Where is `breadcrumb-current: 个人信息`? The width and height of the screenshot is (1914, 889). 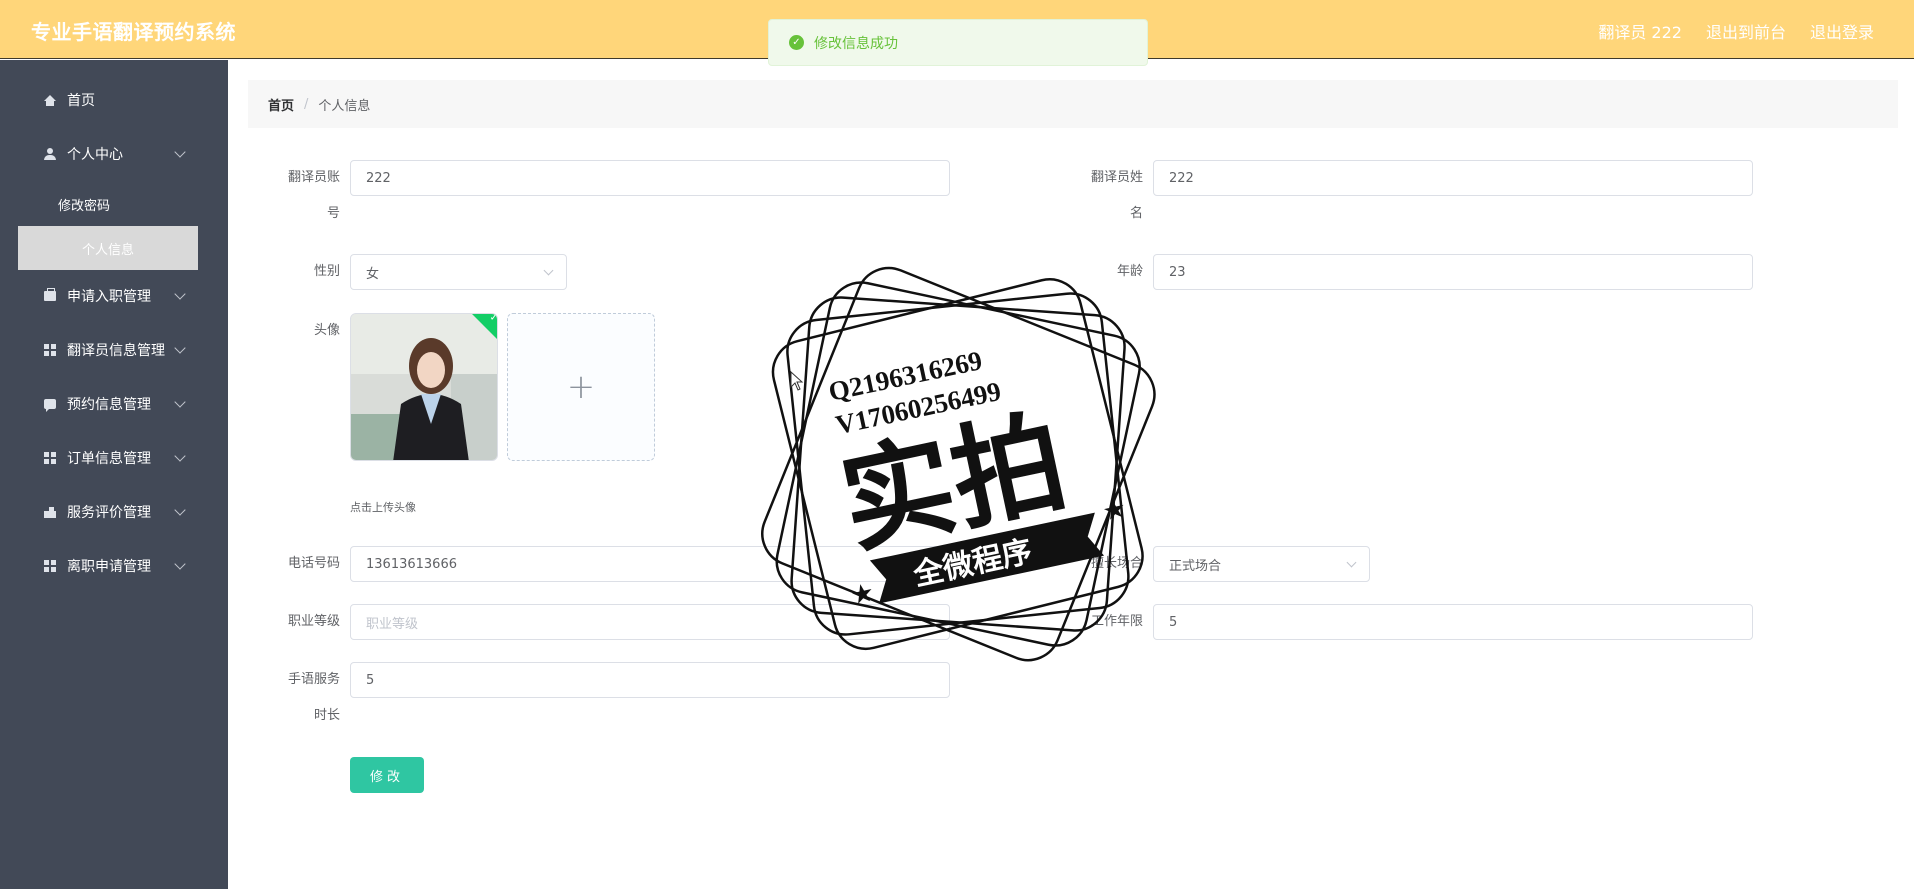 breadcrumb-current: 个人信息 is located at coordinates (344, 106).